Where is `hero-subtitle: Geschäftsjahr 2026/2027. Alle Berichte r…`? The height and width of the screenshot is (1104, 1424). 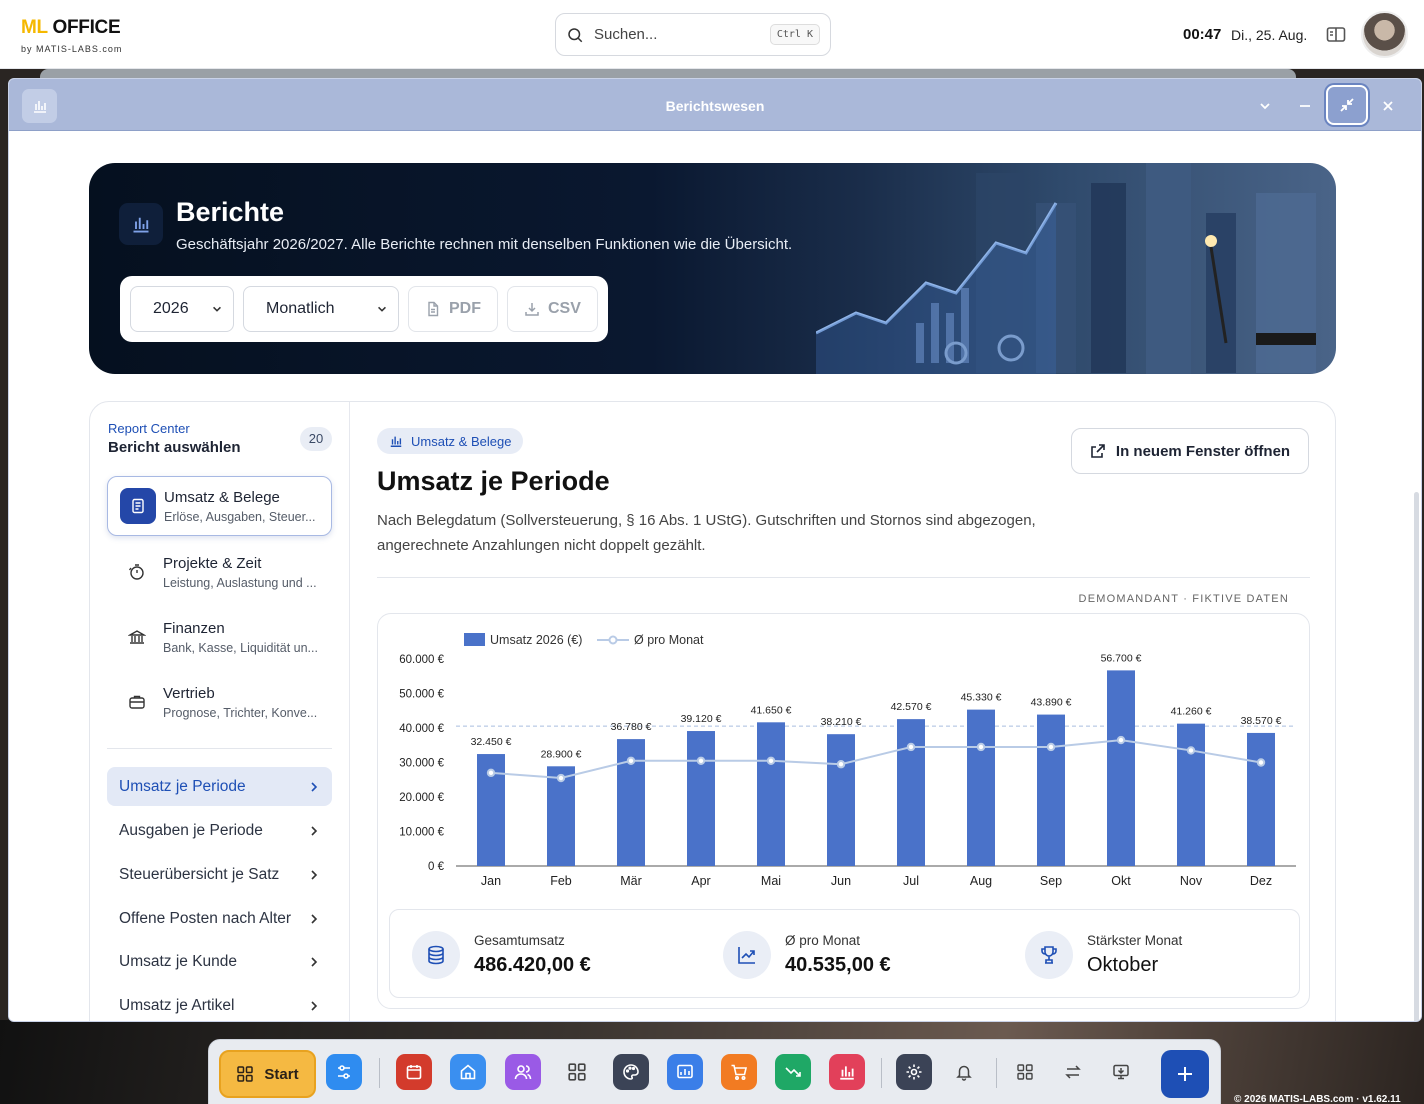
hero-subtitle: Geschäftsjahr 2026/2027. Alle Berichte r… is located at coordinates (484, 244).